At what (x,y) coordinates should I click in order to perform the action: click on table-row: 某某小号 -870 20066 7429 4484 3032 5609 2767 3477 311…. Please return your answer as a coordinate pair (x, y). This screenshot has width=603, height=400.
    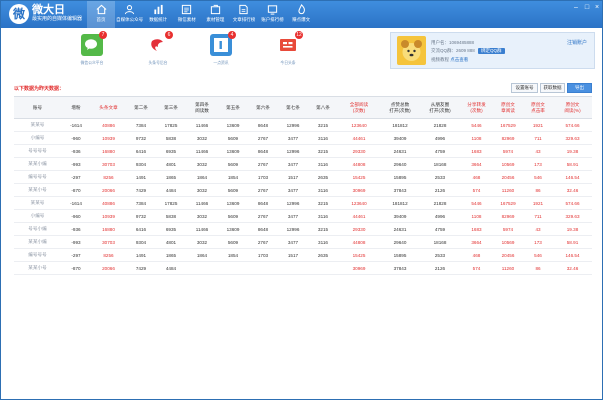
    Looking at the image, I should click on (303, 190).